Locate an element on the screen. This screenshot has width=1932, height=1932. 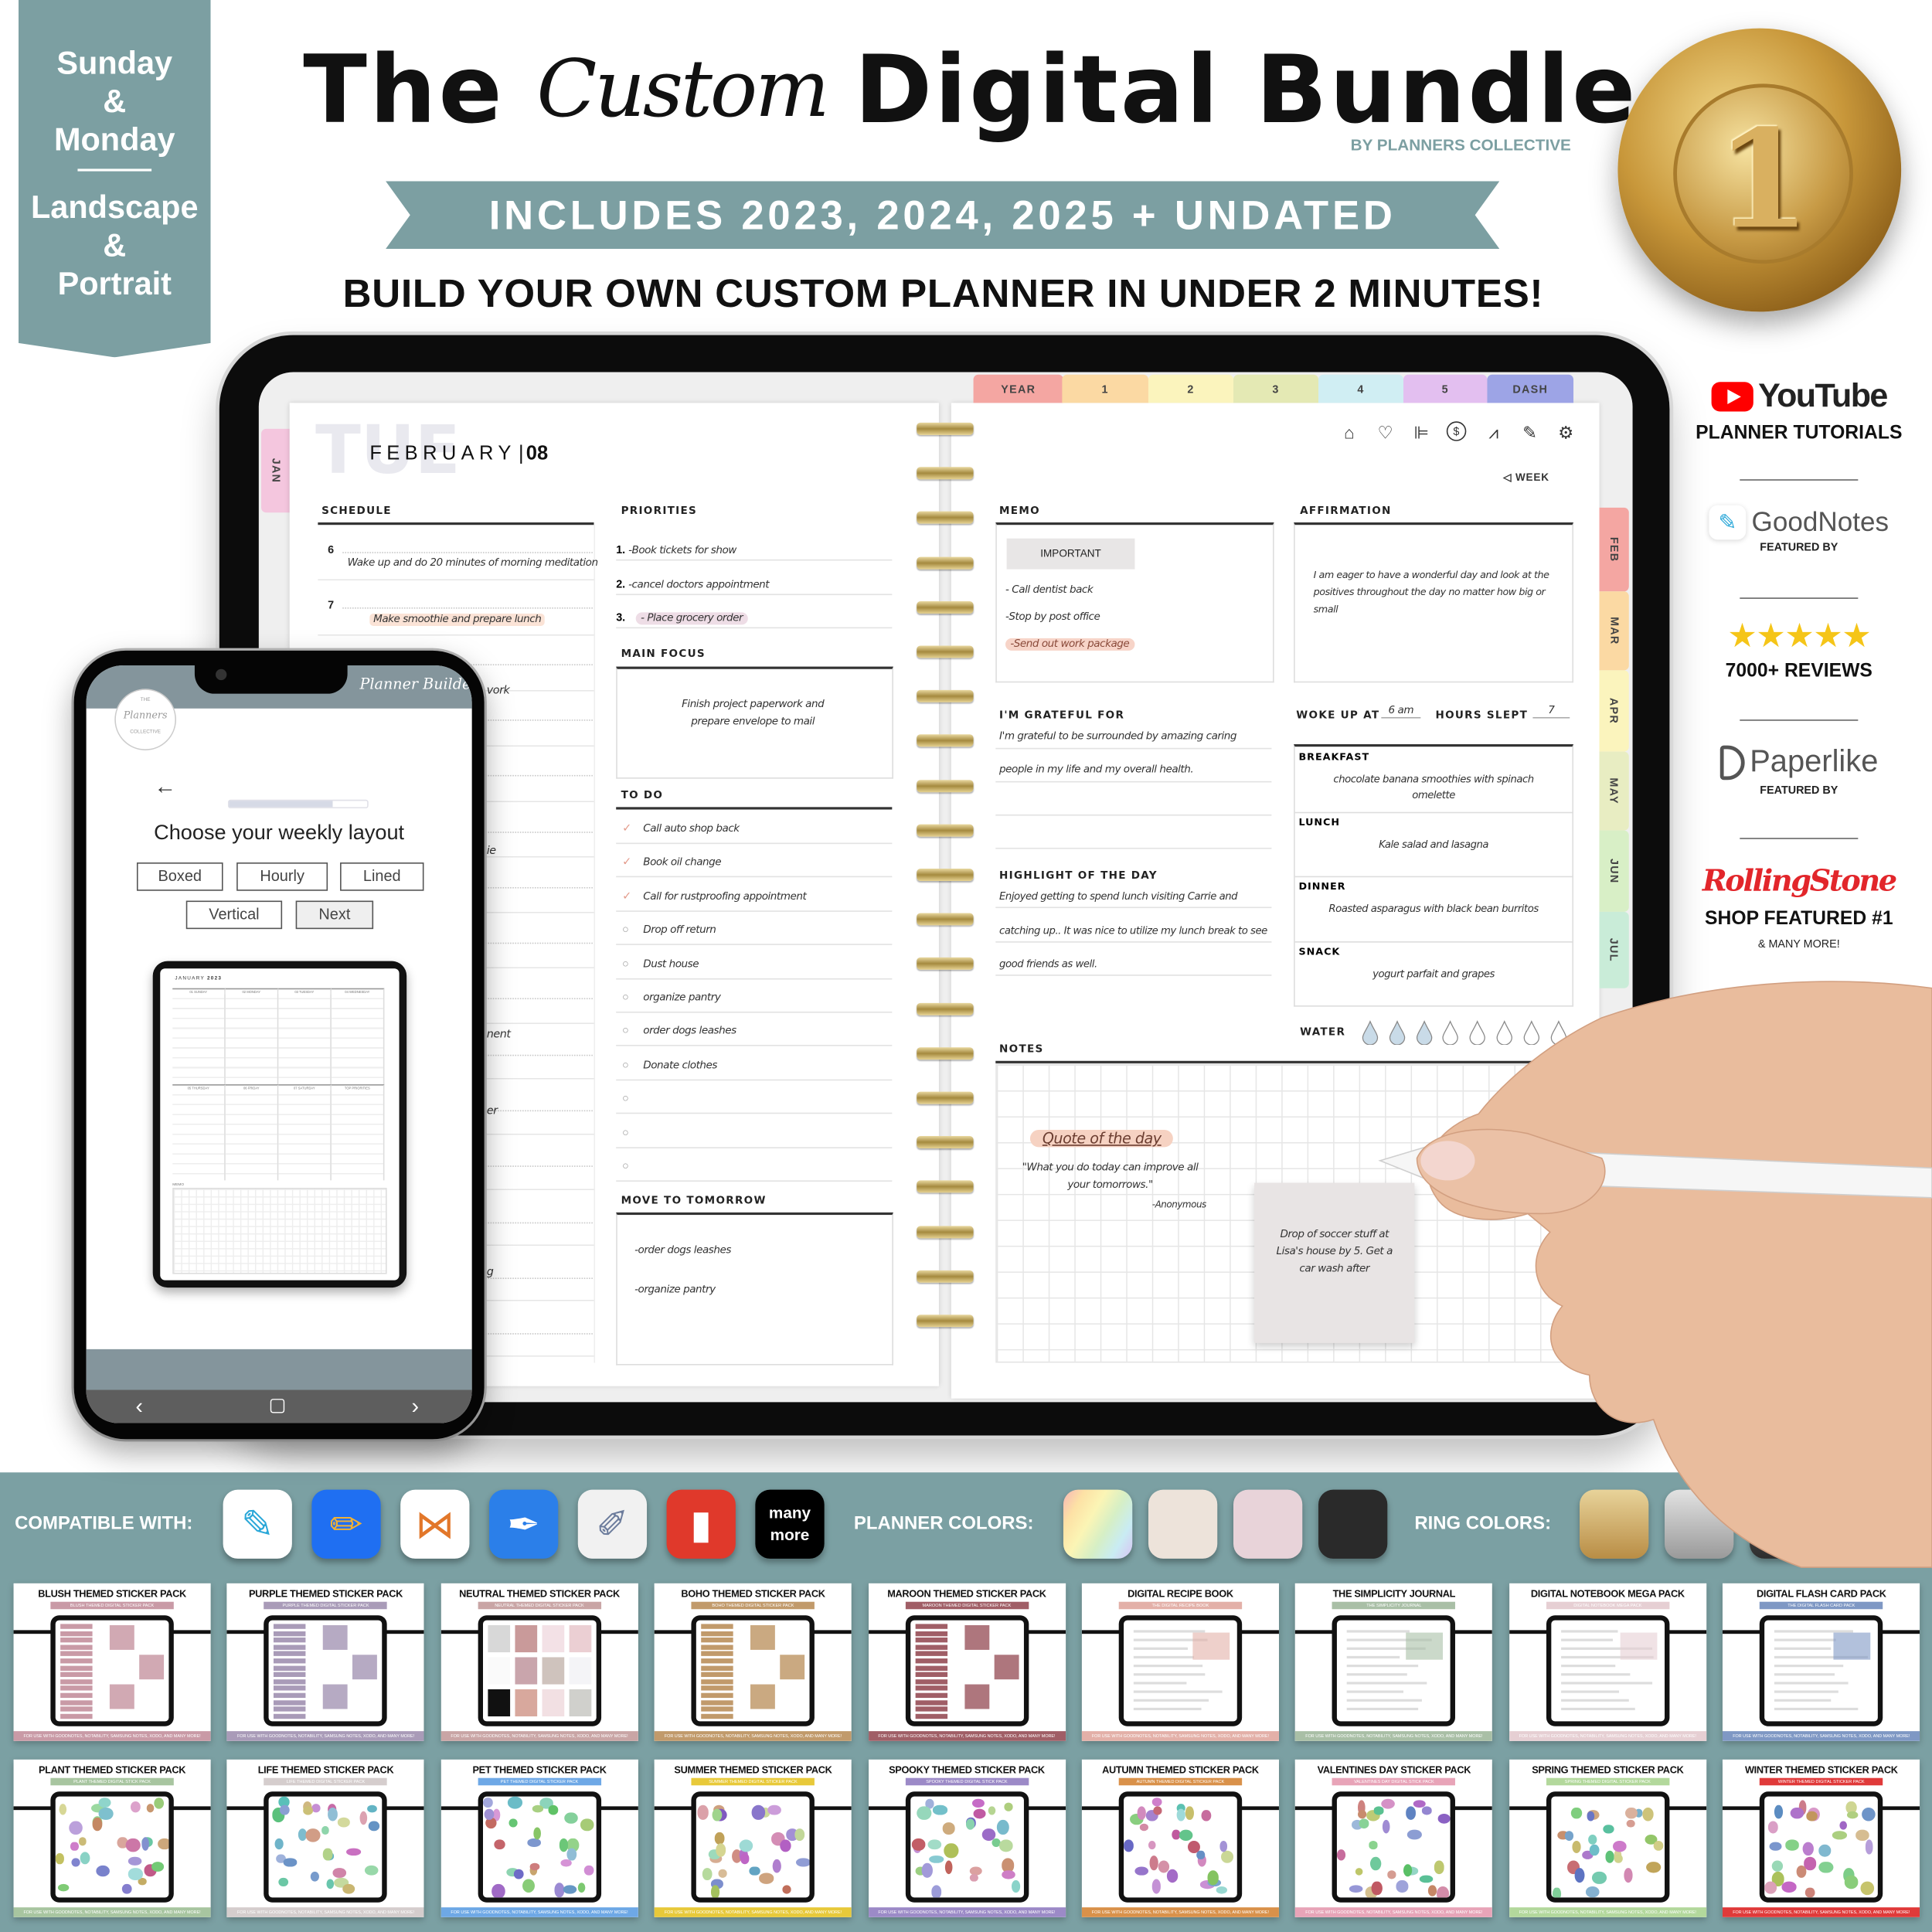
back-arrow-icon: ← is located at coordinates (165, 787).